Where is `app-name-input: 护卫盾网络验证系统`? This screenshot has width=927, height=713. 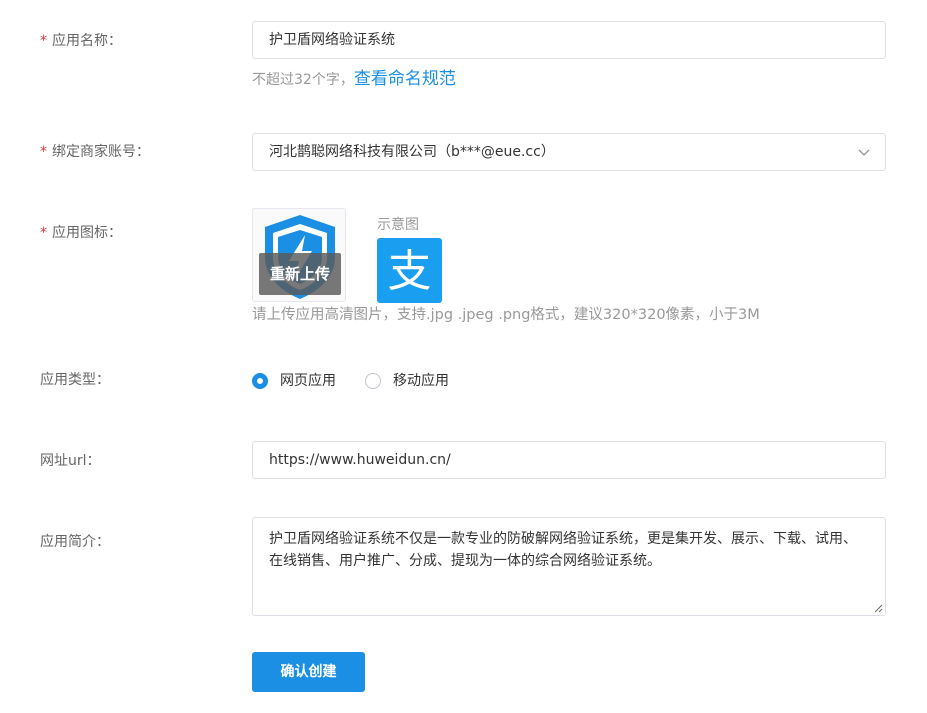
app-name-input: 护卫盾网络验证系统 is located at coordinates (569, 40).